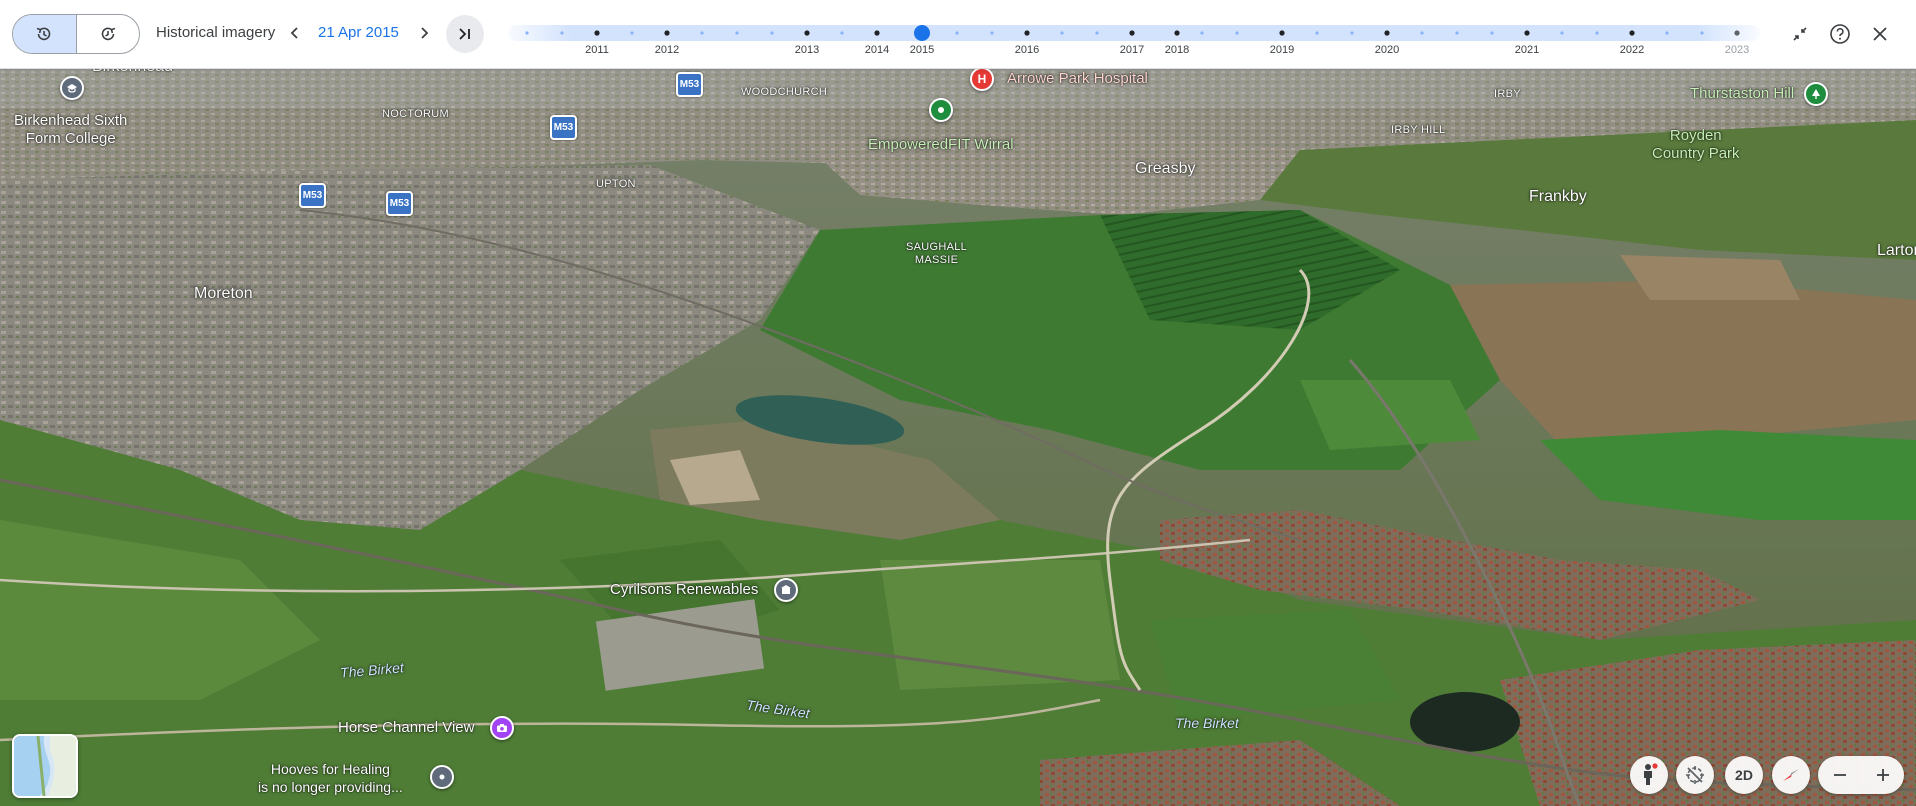 The width and height of the screenshot is (1916, 806). I want to click on place-label-horse-channel-view: Horse Channel View, so click(406, 727).